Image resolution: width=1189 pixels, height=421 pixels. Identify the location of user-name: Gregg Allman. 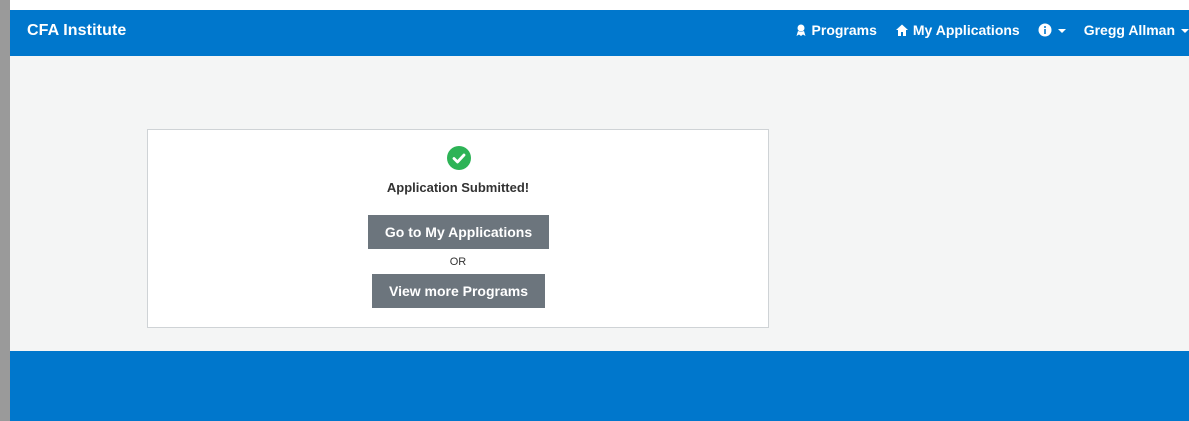
(1129, 30).